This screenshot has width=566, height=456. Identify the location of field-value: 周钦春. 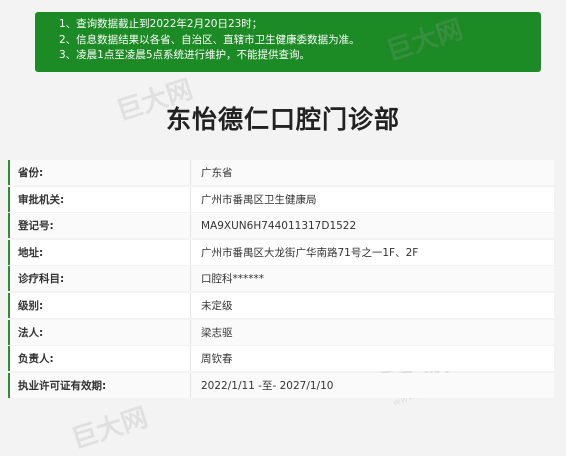
(217, 359).